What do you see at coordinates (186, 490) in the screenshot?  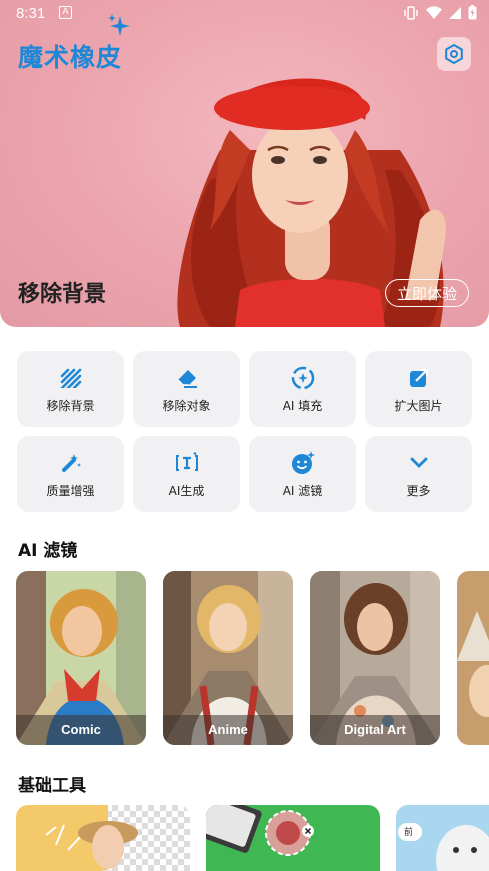 I see `tool-label: AI生成` at bounding box center [186, 490].